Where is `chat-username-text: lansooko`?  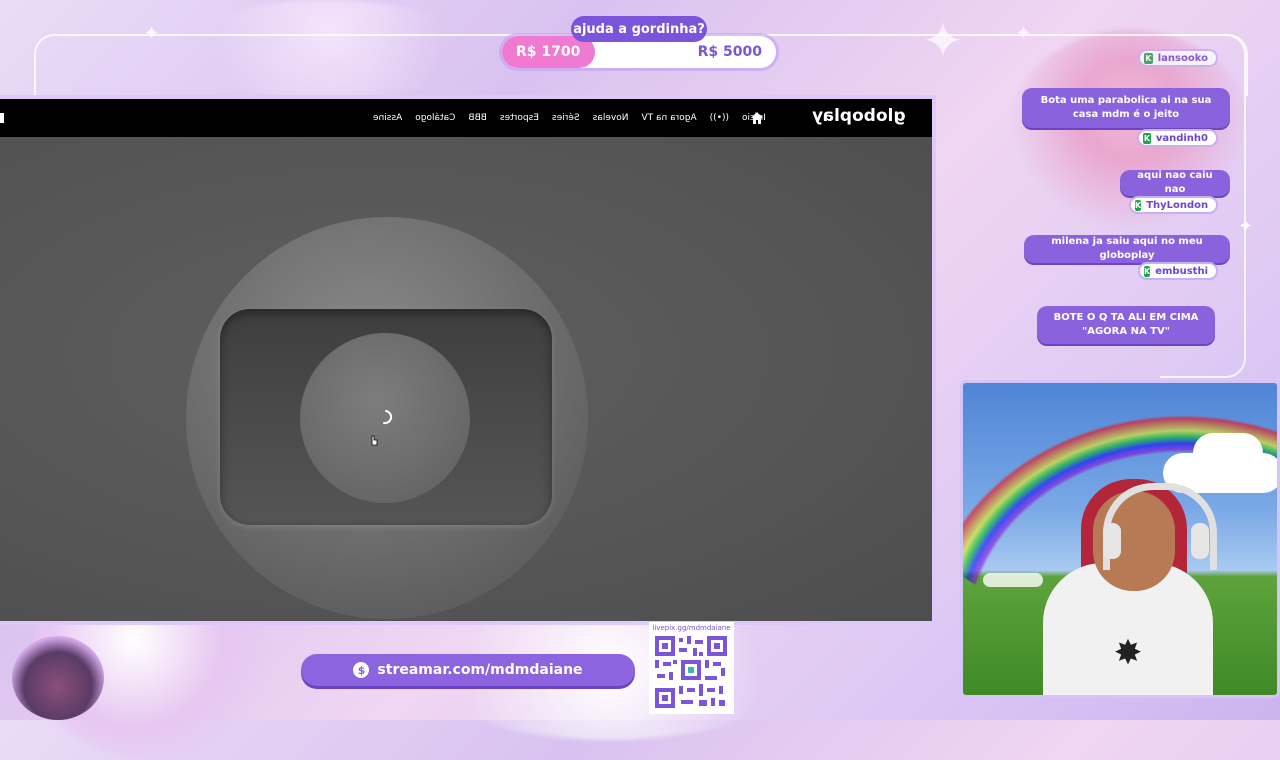
chat-username-text: lansooko is located at coordinates (1182, 58).